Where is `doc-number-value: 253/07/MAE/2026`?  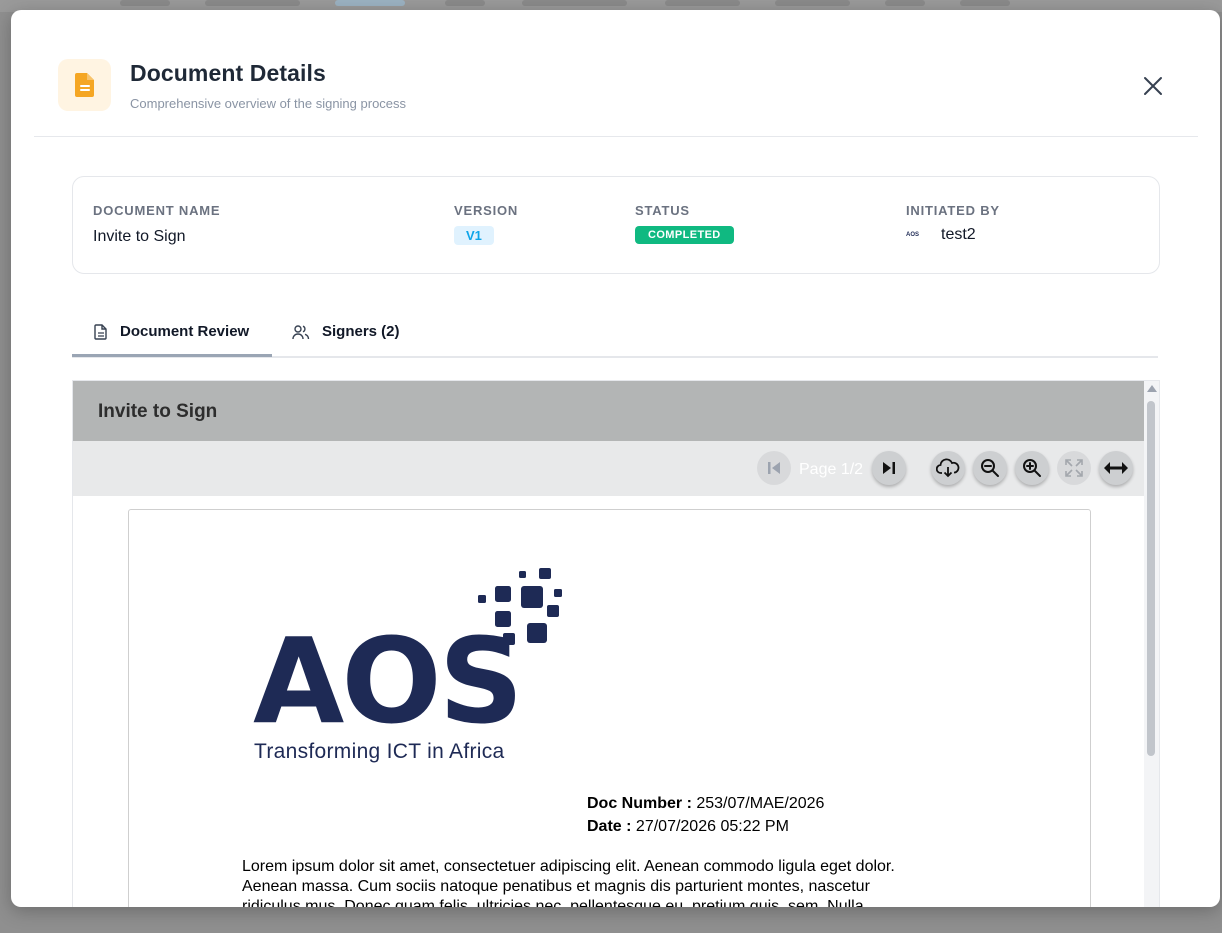
doc-number-value: 253/07/MAE/2026 is located at coordinates (760, 803).